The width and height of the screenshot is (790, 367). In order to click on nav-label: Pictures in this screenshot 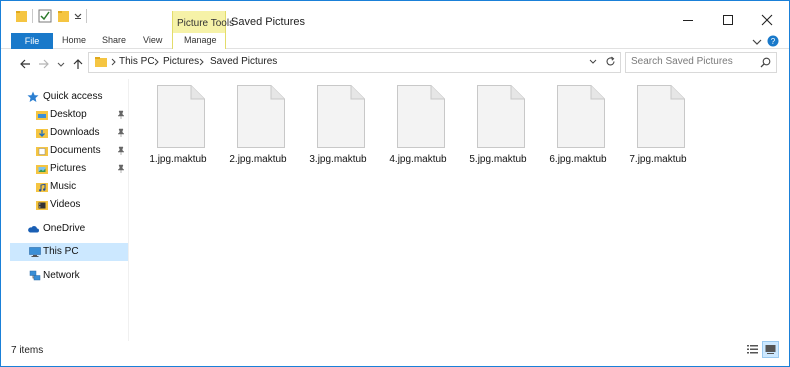, I will do `click(68, 168)`.